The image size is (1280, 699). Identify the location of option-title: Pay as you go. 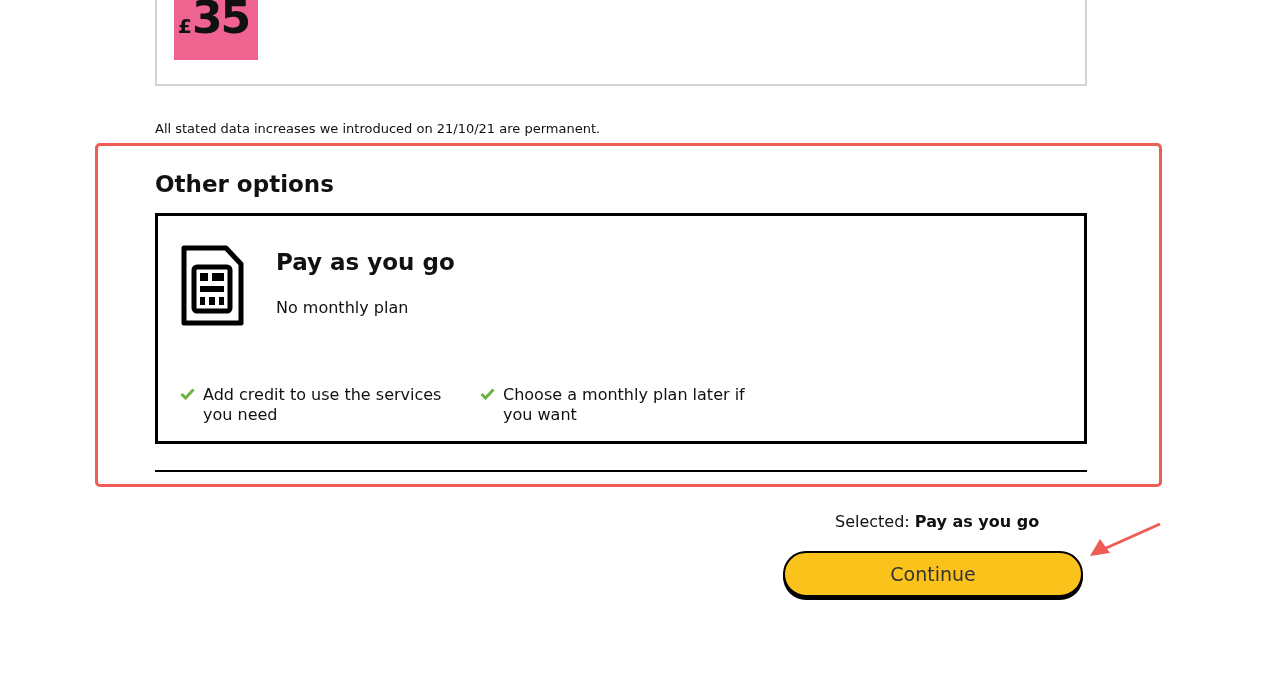
(365, 262).